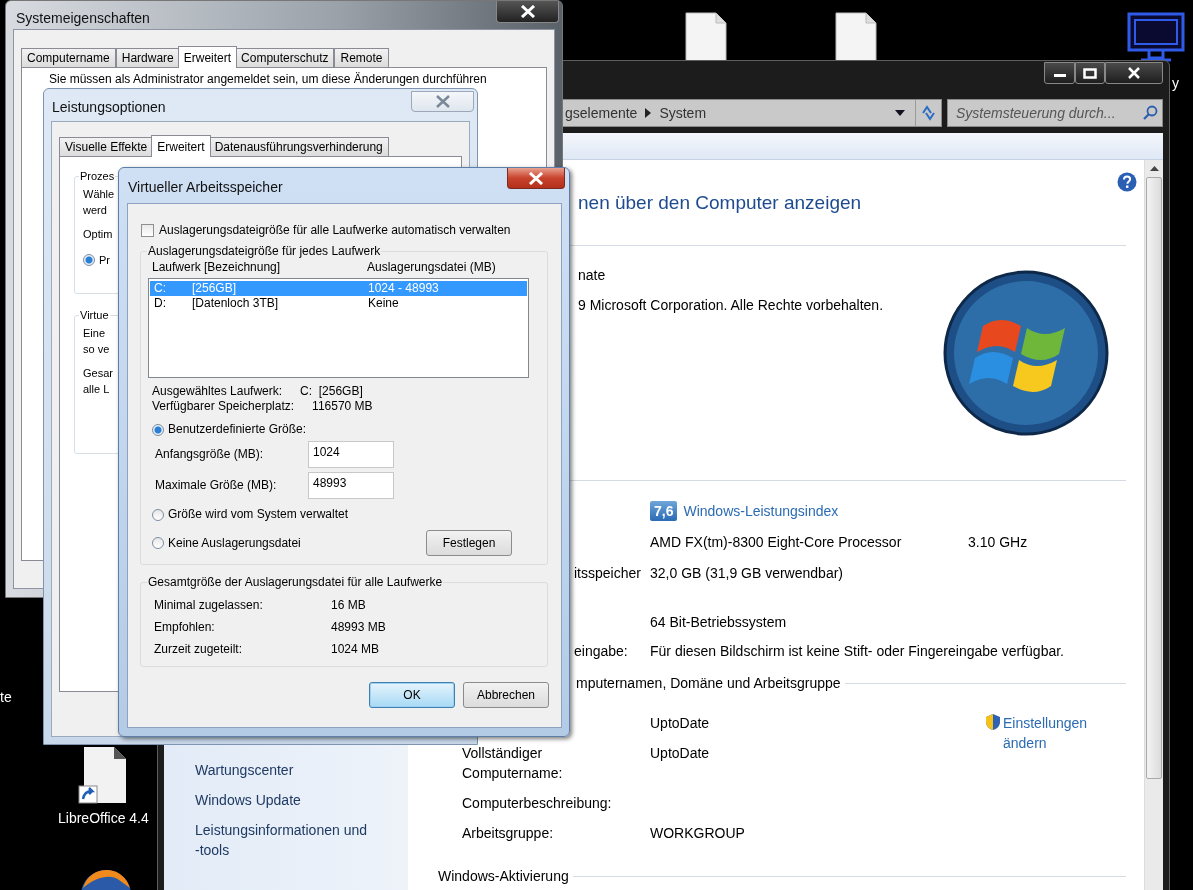  I want to click on drive-row: D: [Datenloch 3TB] Keine, so click(338, 303).